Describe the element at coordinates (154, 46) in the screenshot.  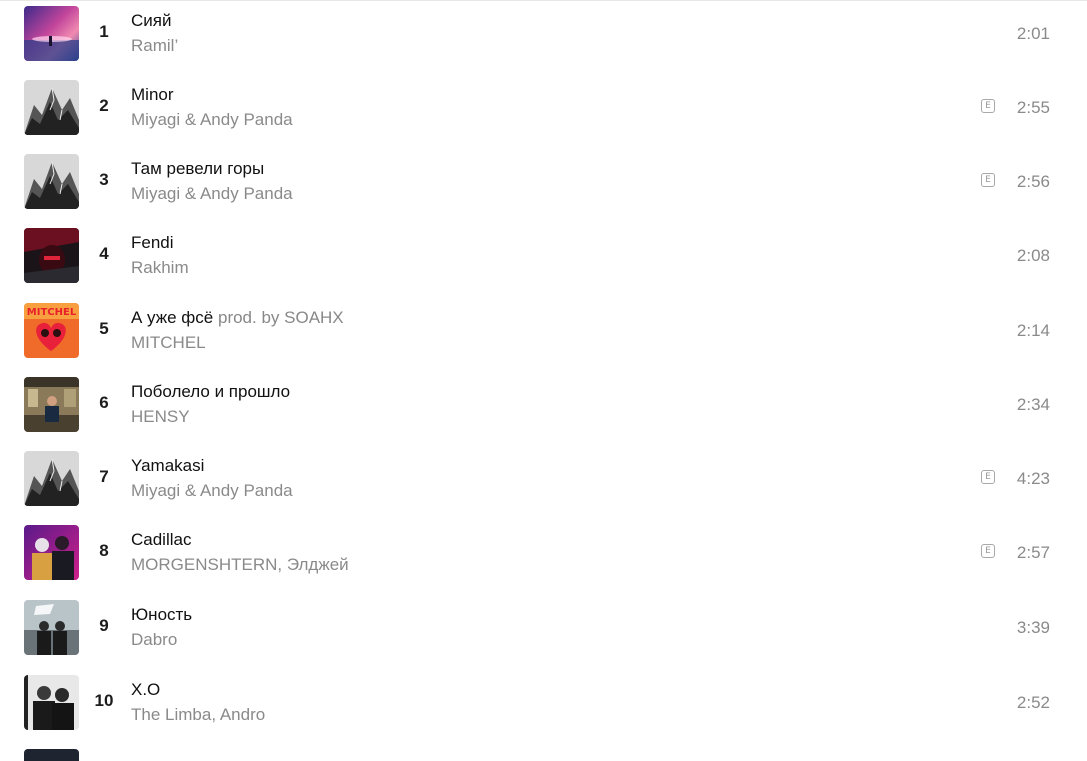
I see `track-artist: Ramil’` at that location.